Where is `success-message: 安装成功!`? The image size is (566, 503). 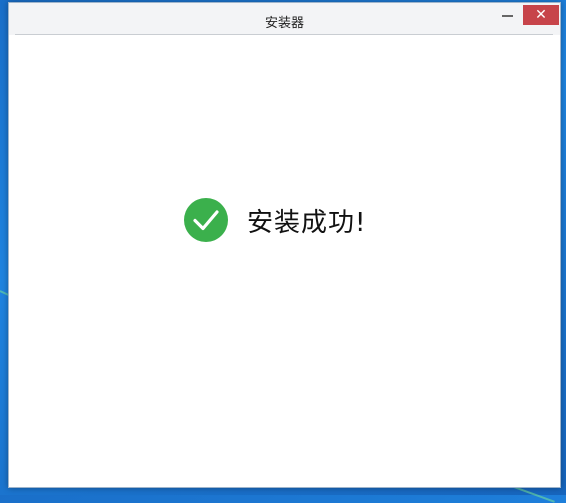 success-message: 安装成功! is located at coordinates (307, 222).